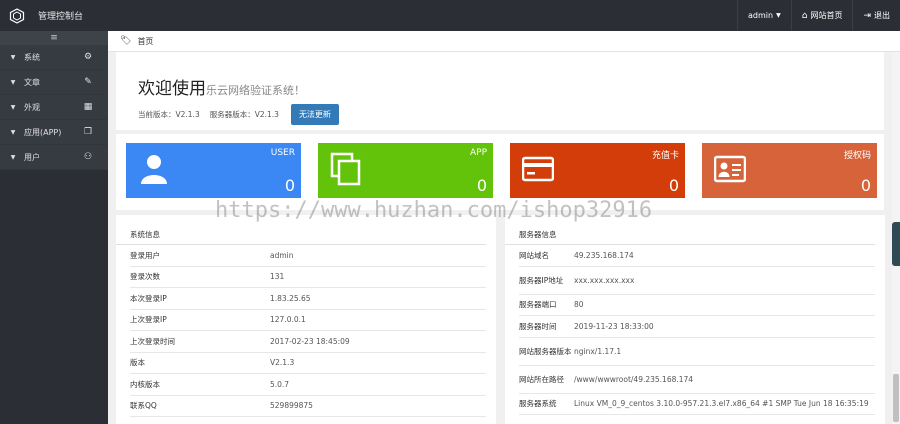  What do you see at coordinates (282, 153) in the screenshot?
I see `stat-card-name: USER` at bounding box center [282, 153].